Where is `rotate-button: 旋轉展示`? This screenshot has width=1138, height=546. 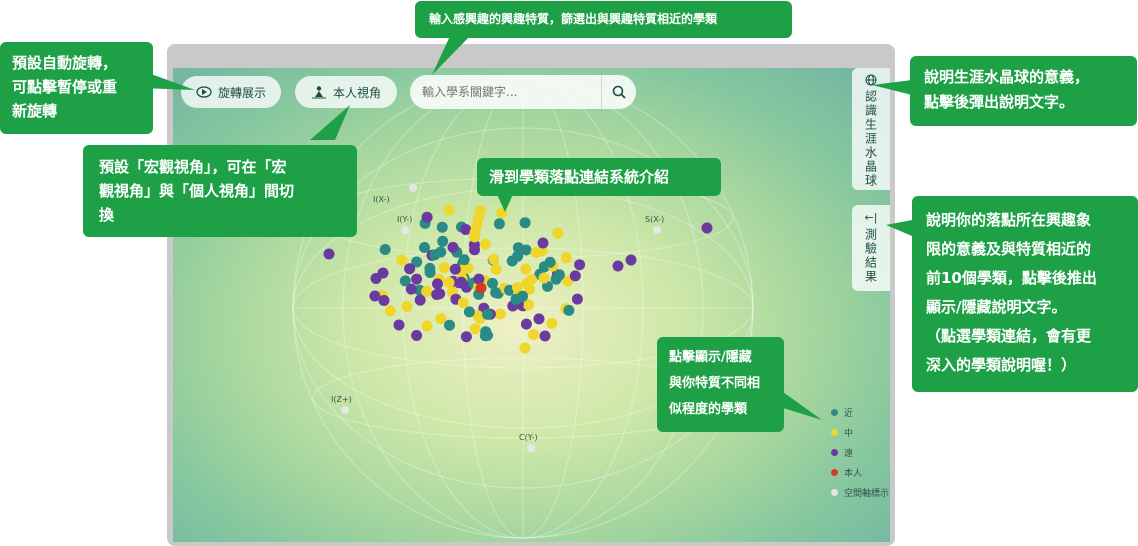
rotate-button: 旋轉展示 is located at coordinates (231, 92).